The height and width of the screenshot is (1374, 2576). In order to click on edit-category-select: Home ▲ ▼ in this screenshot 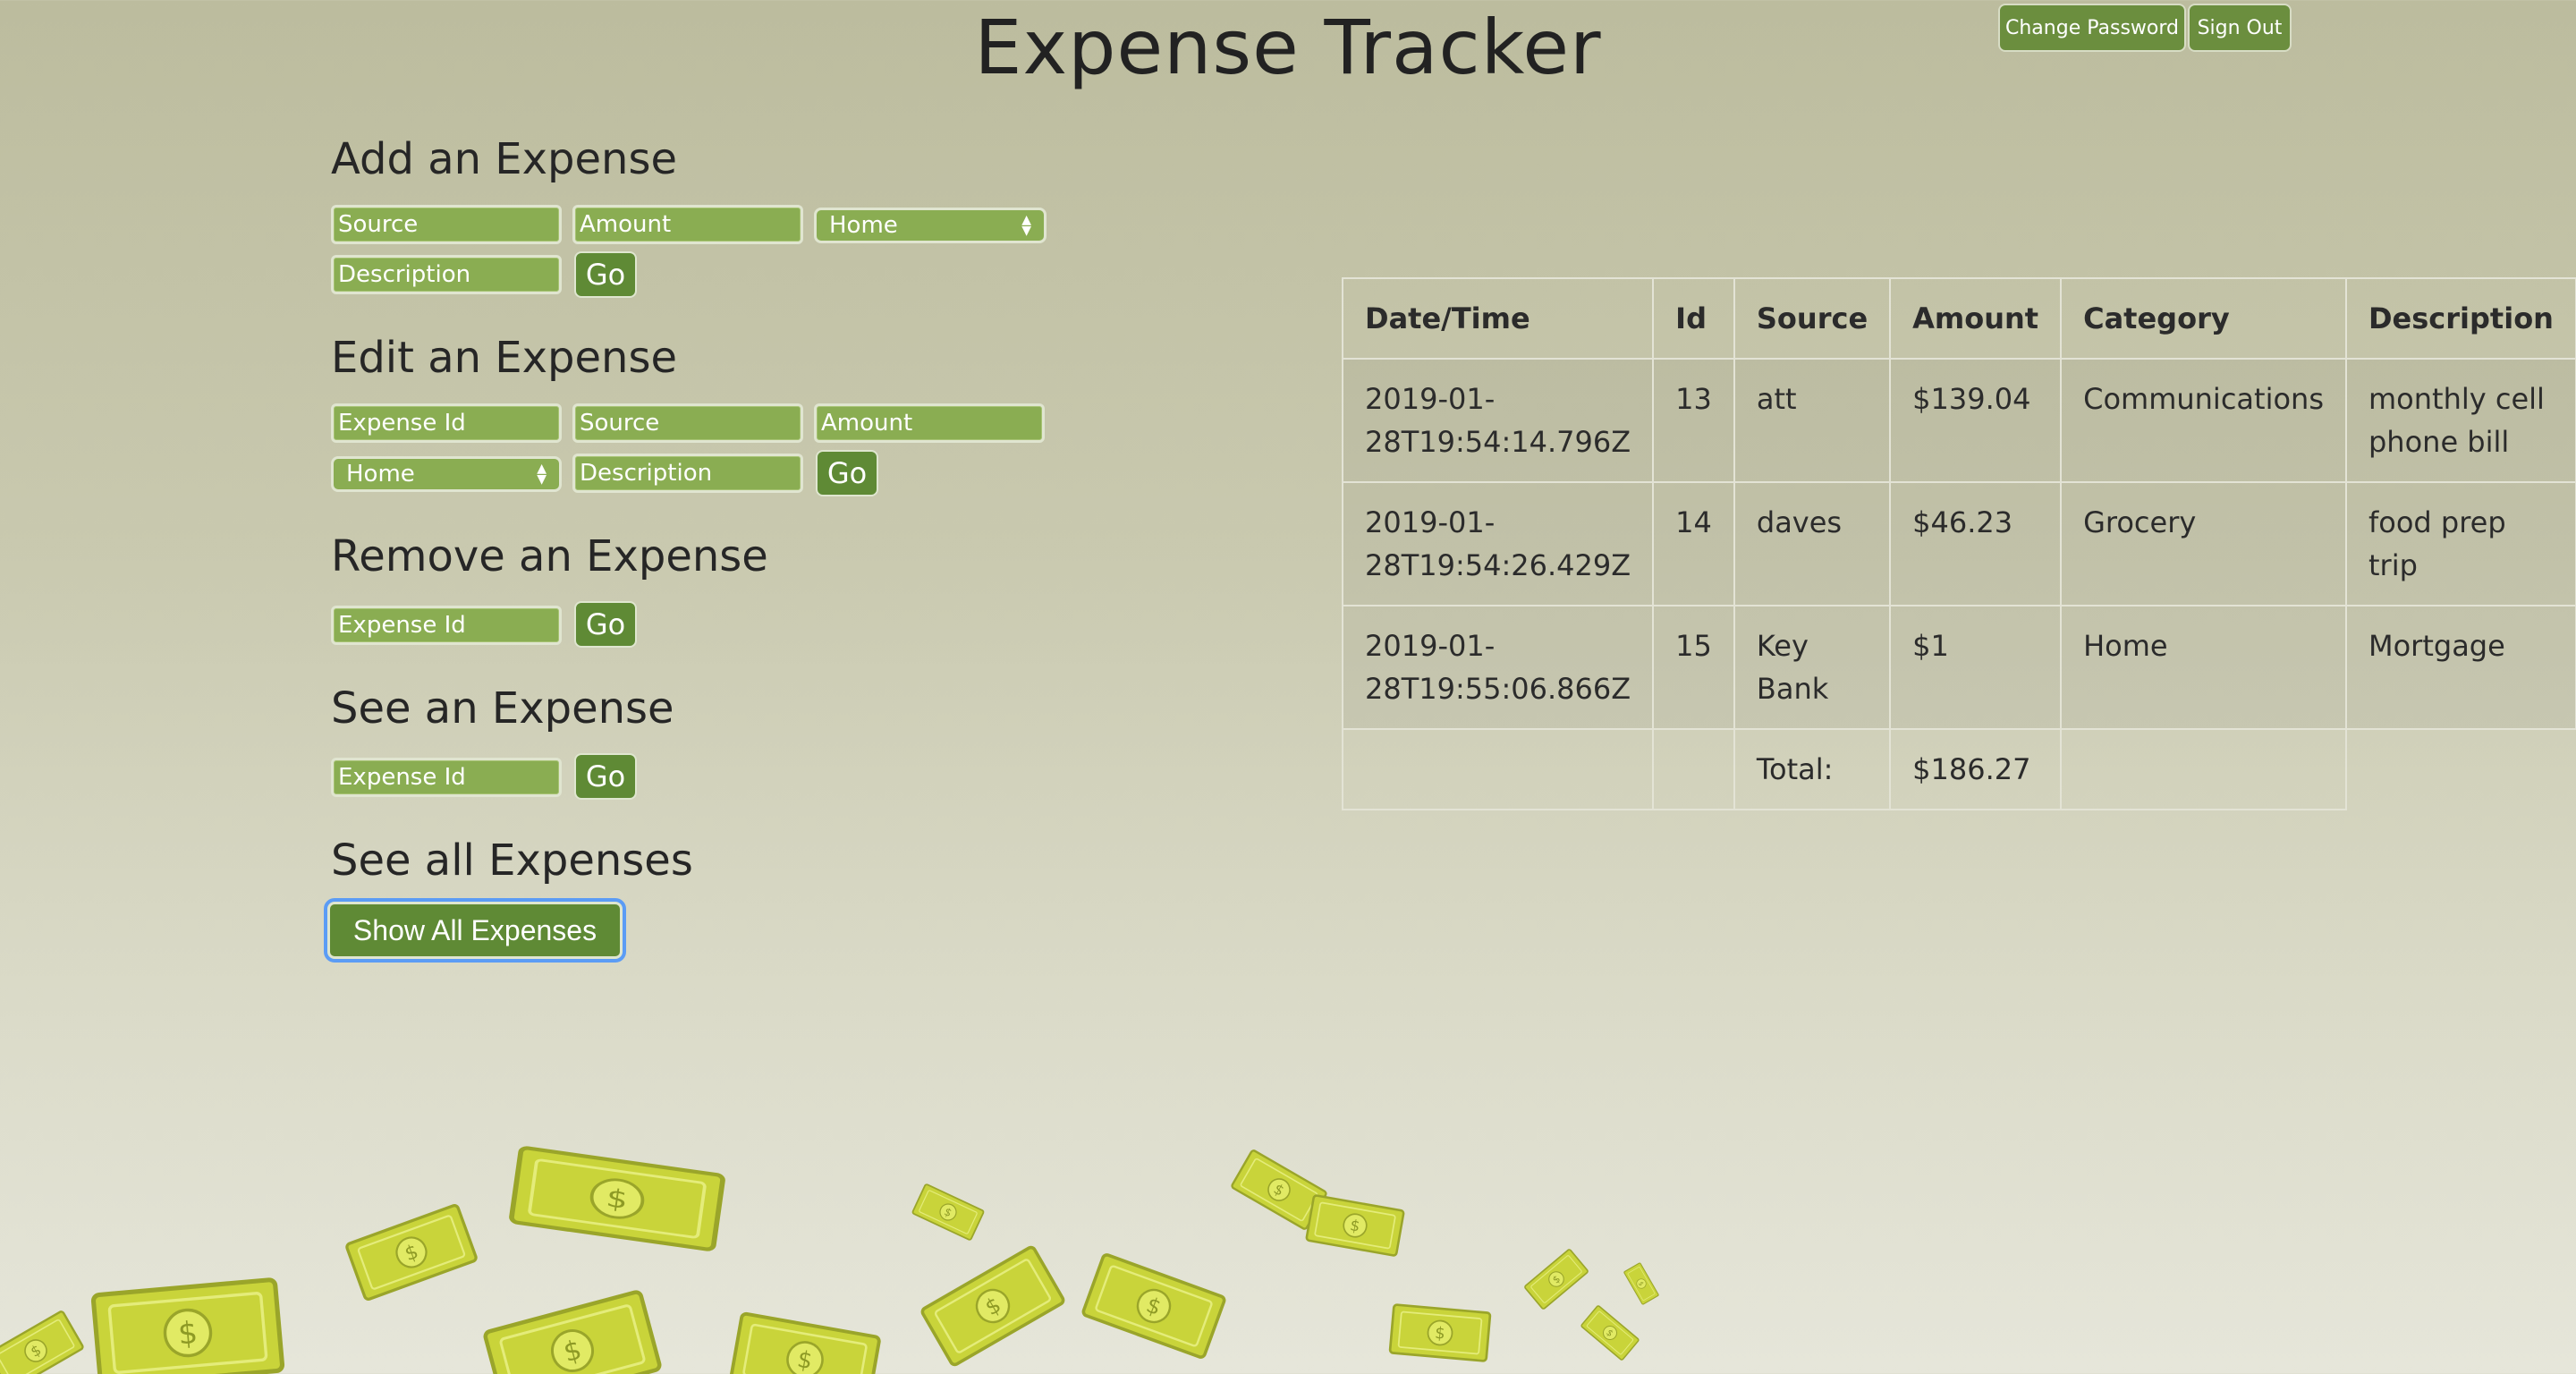, I will do `click(446, 474)`.